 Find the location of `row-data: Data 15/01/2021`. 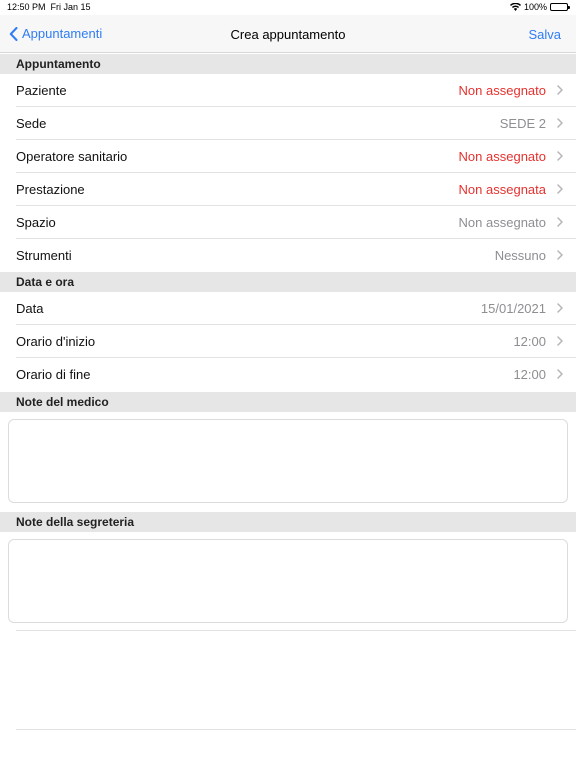

row-data: Data 15/01/2021 is located at coordinates (288, 308).